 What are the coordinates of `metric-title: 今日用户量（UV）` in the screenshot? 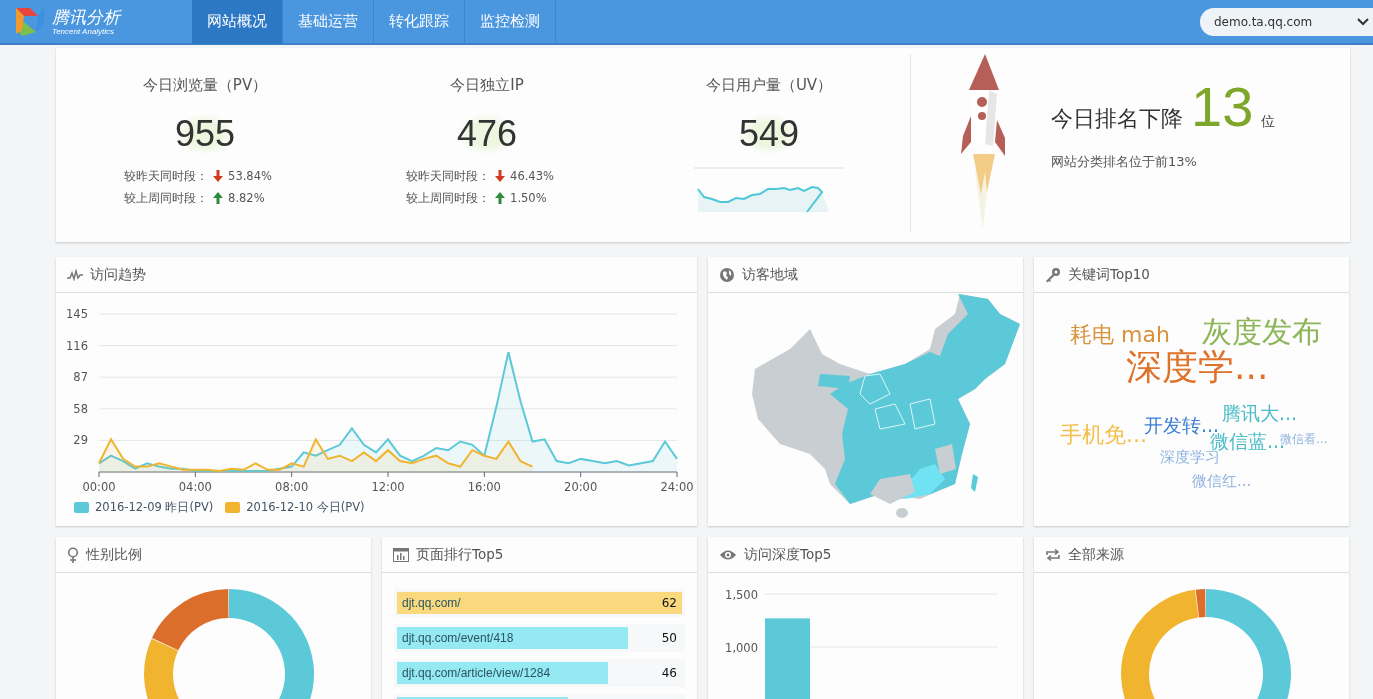 It's located at (769, 85).